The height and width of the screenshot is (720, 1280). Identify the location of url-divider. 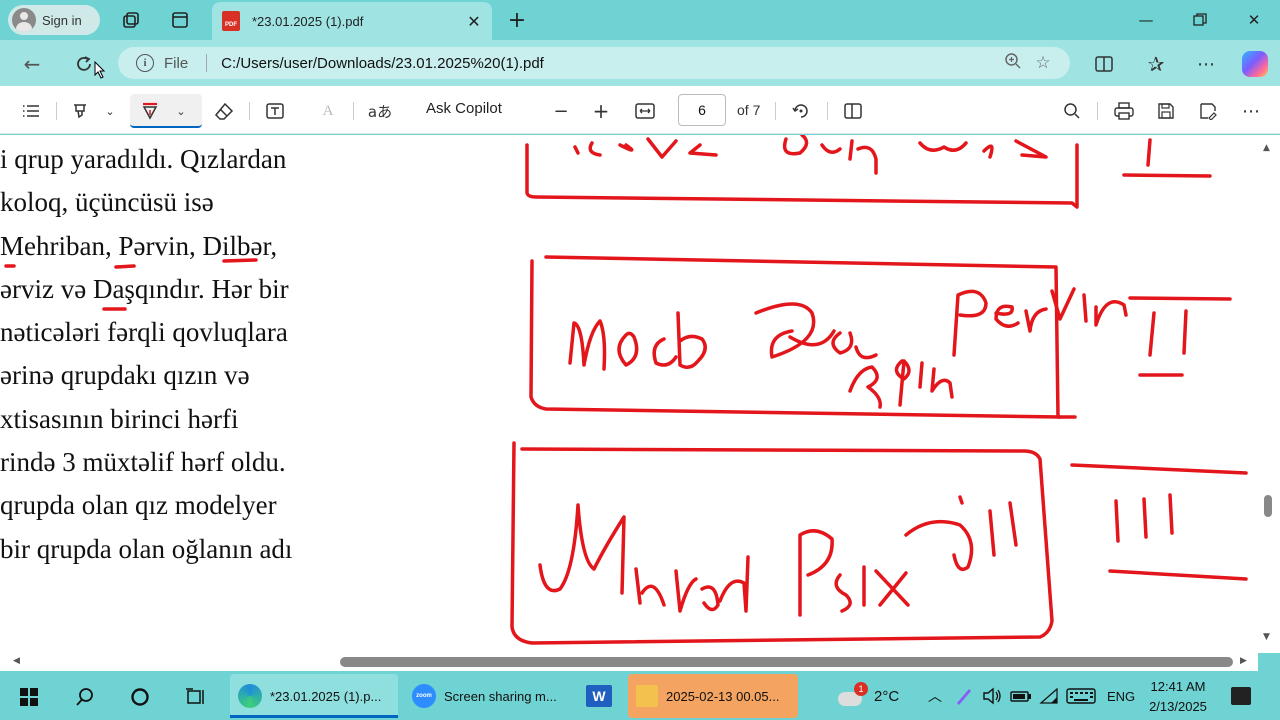
(207, 63).